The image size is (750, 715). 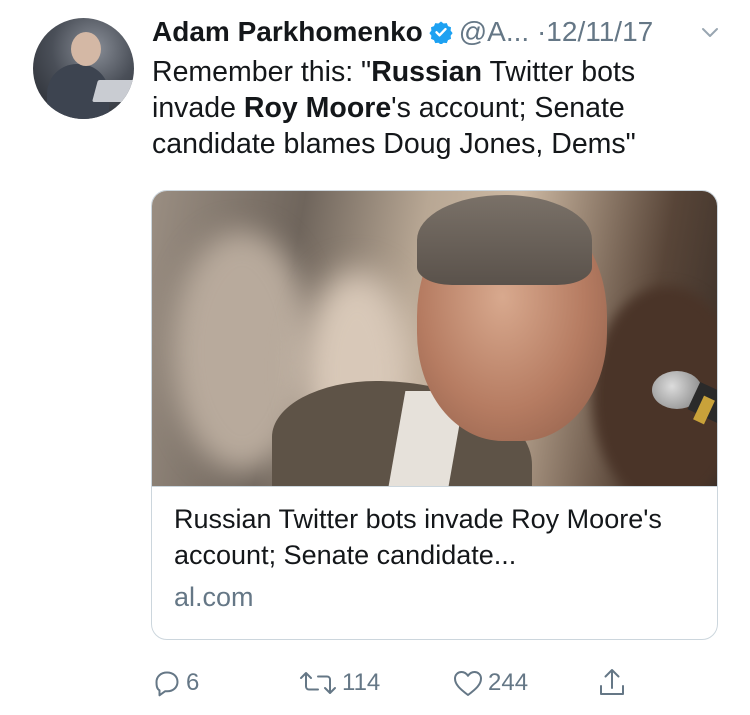 What do you see at coordinates (318, 683) in the screenshot?
I see `retweet-icon` at bounding box center [318, 683].